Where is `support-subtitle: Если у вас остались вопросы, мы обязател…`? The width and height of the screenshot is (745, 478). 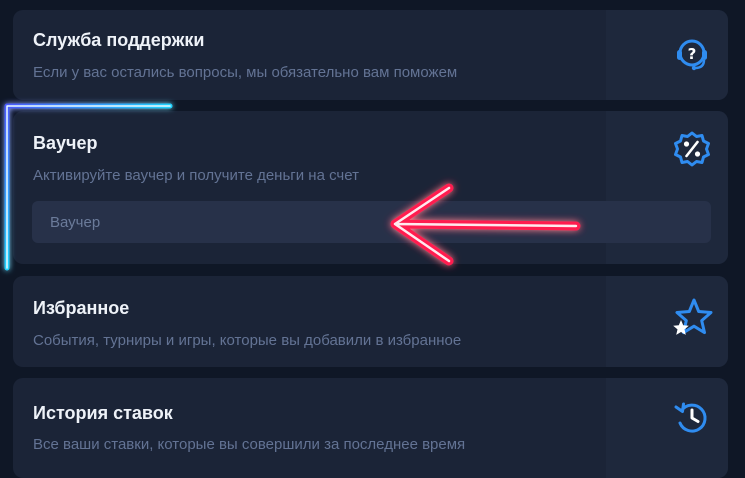
support-subtitle: Если у вас остались вопросы, мы обязател… is located at coordinates (245, 72).